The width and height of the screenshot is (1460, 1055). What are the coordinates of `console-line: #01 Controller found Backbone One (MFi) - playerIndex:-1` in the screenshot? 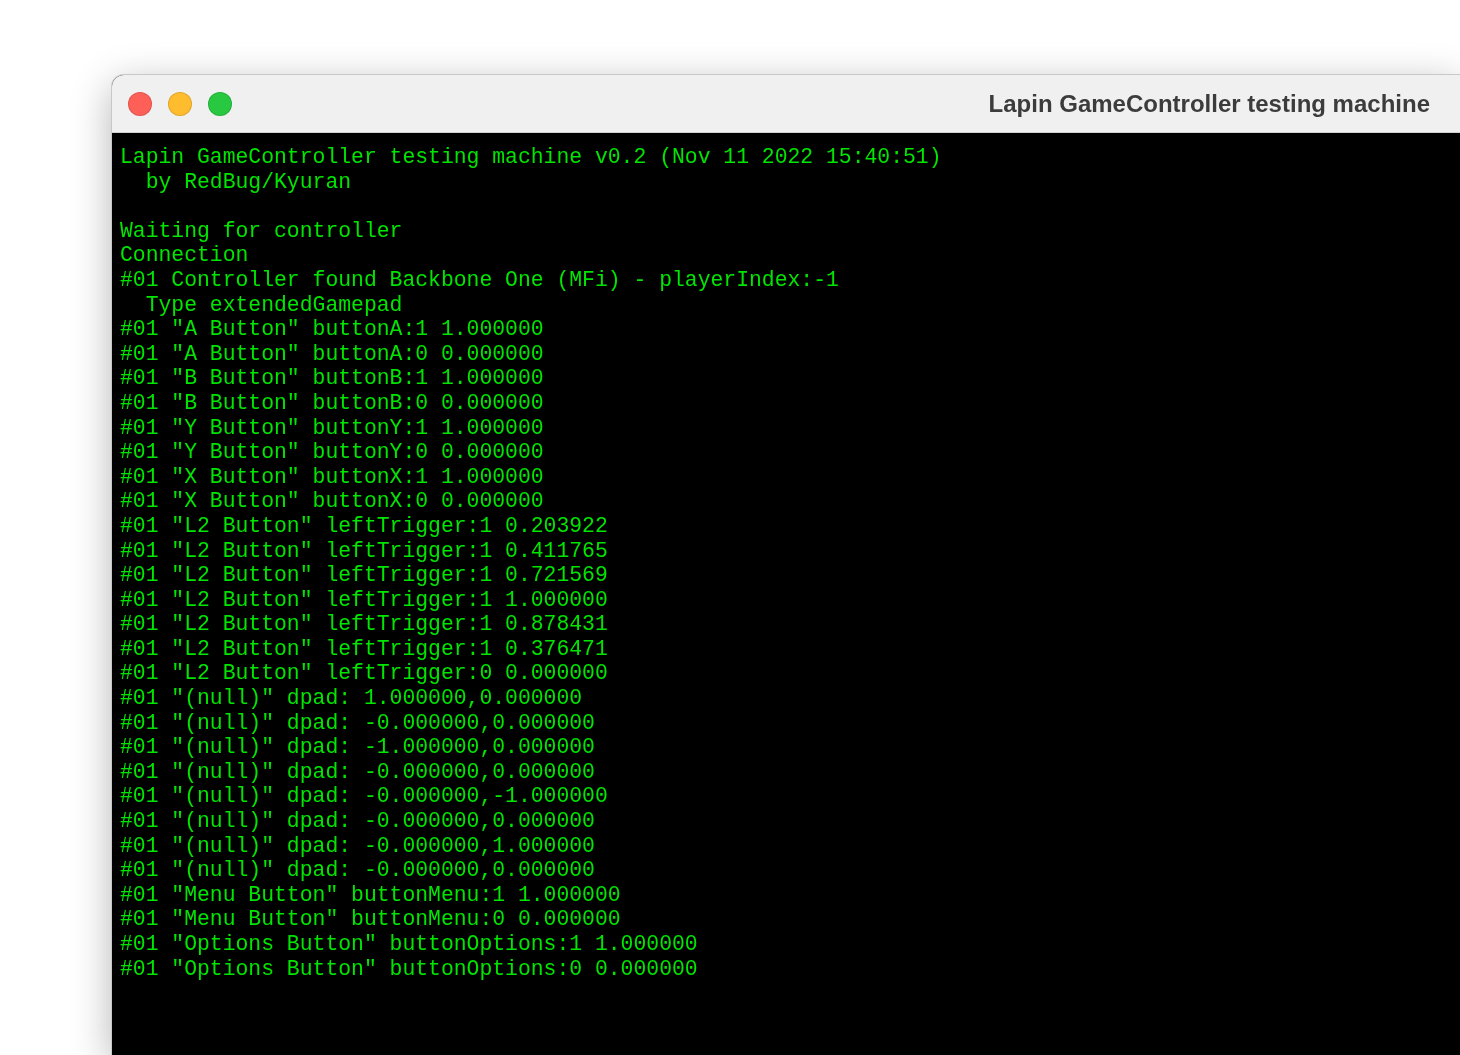 It's located at (480, 280).